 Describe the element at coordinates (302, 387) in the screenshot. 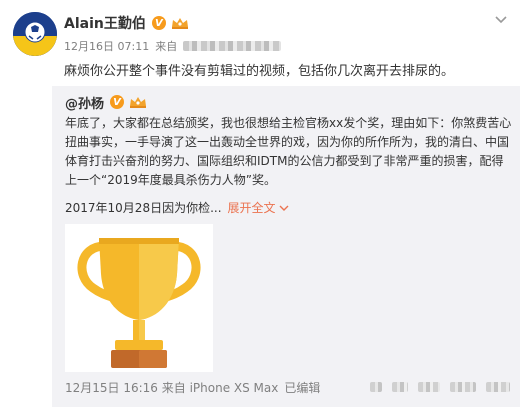

I see `edited-label: 已编辑` at that location.